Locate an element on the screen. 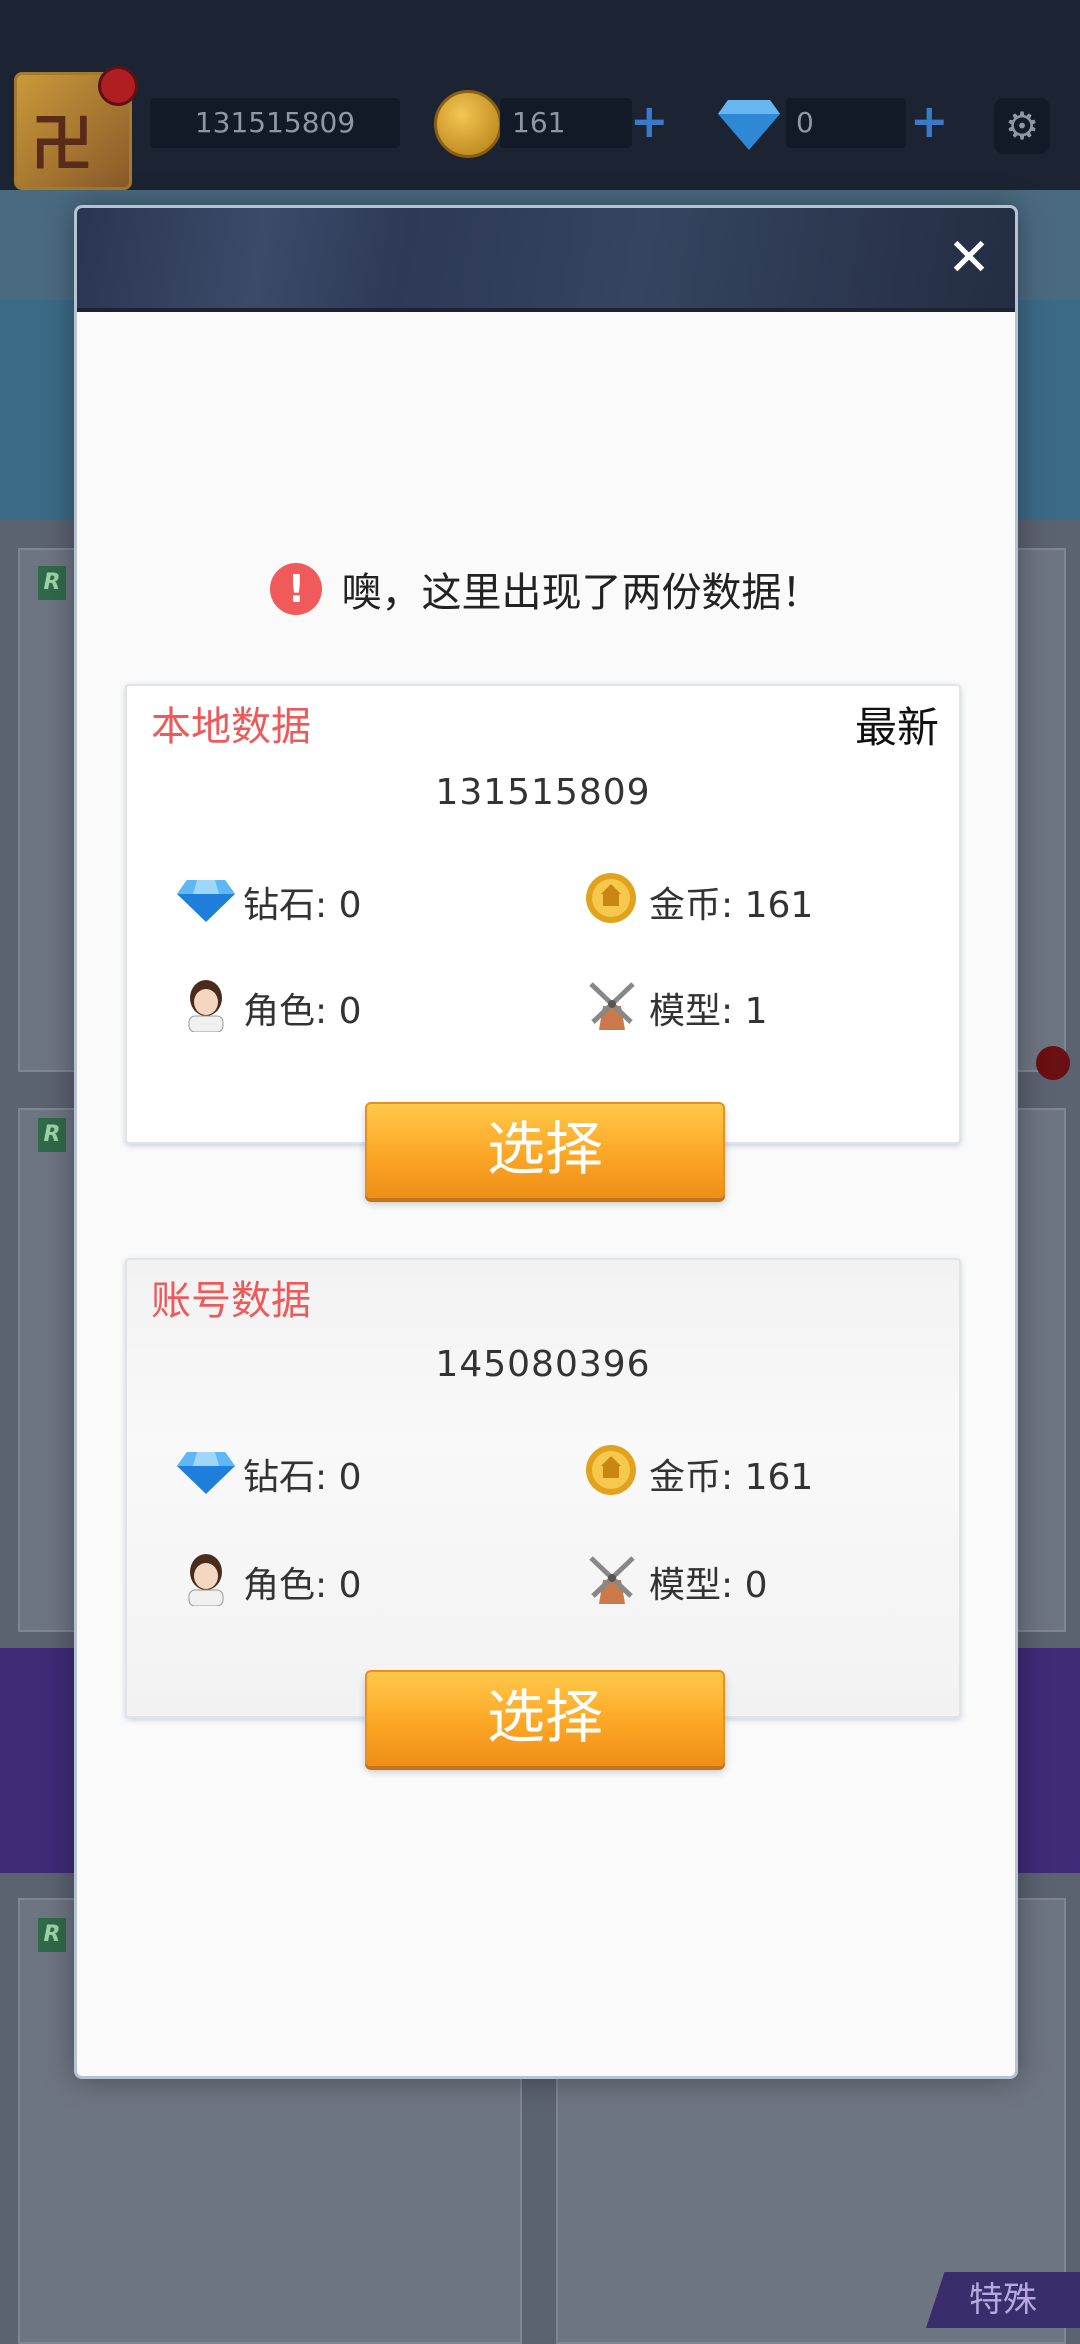 The image size is (1080, 2344). card-title: 本地数据 is located at coordinates (231, 727).